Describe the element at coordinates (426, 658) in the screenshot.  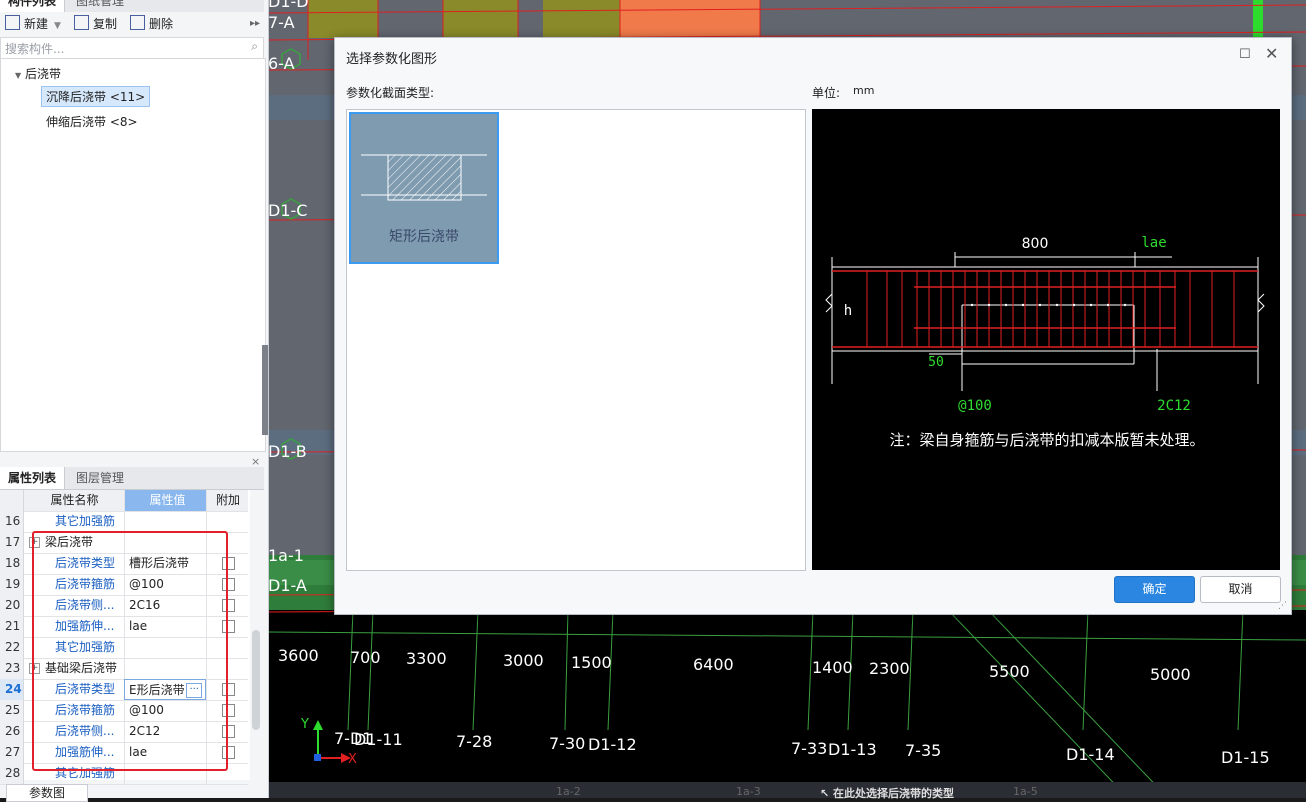
I see `cad-dimension: 3300` at that location.